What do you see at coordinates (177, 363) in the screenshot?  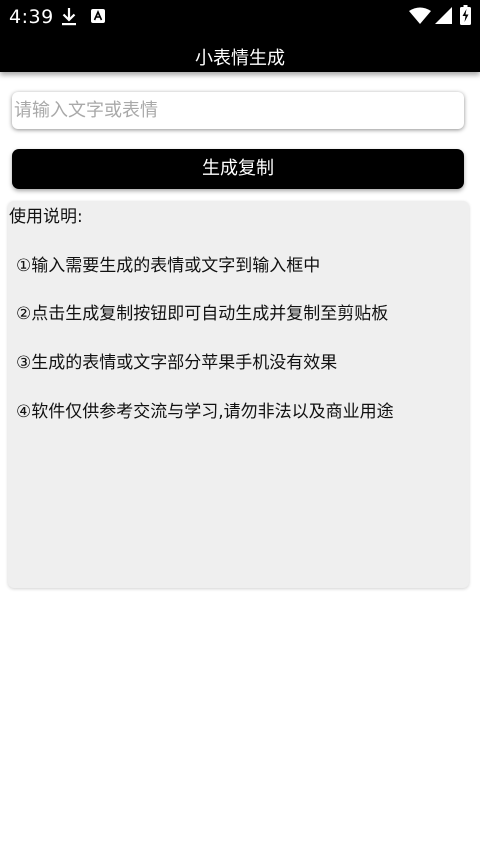 I see `instruction-item-3: ③生成的表情或文字部分苹果手机没有效果` at bounding box center [177, 363].